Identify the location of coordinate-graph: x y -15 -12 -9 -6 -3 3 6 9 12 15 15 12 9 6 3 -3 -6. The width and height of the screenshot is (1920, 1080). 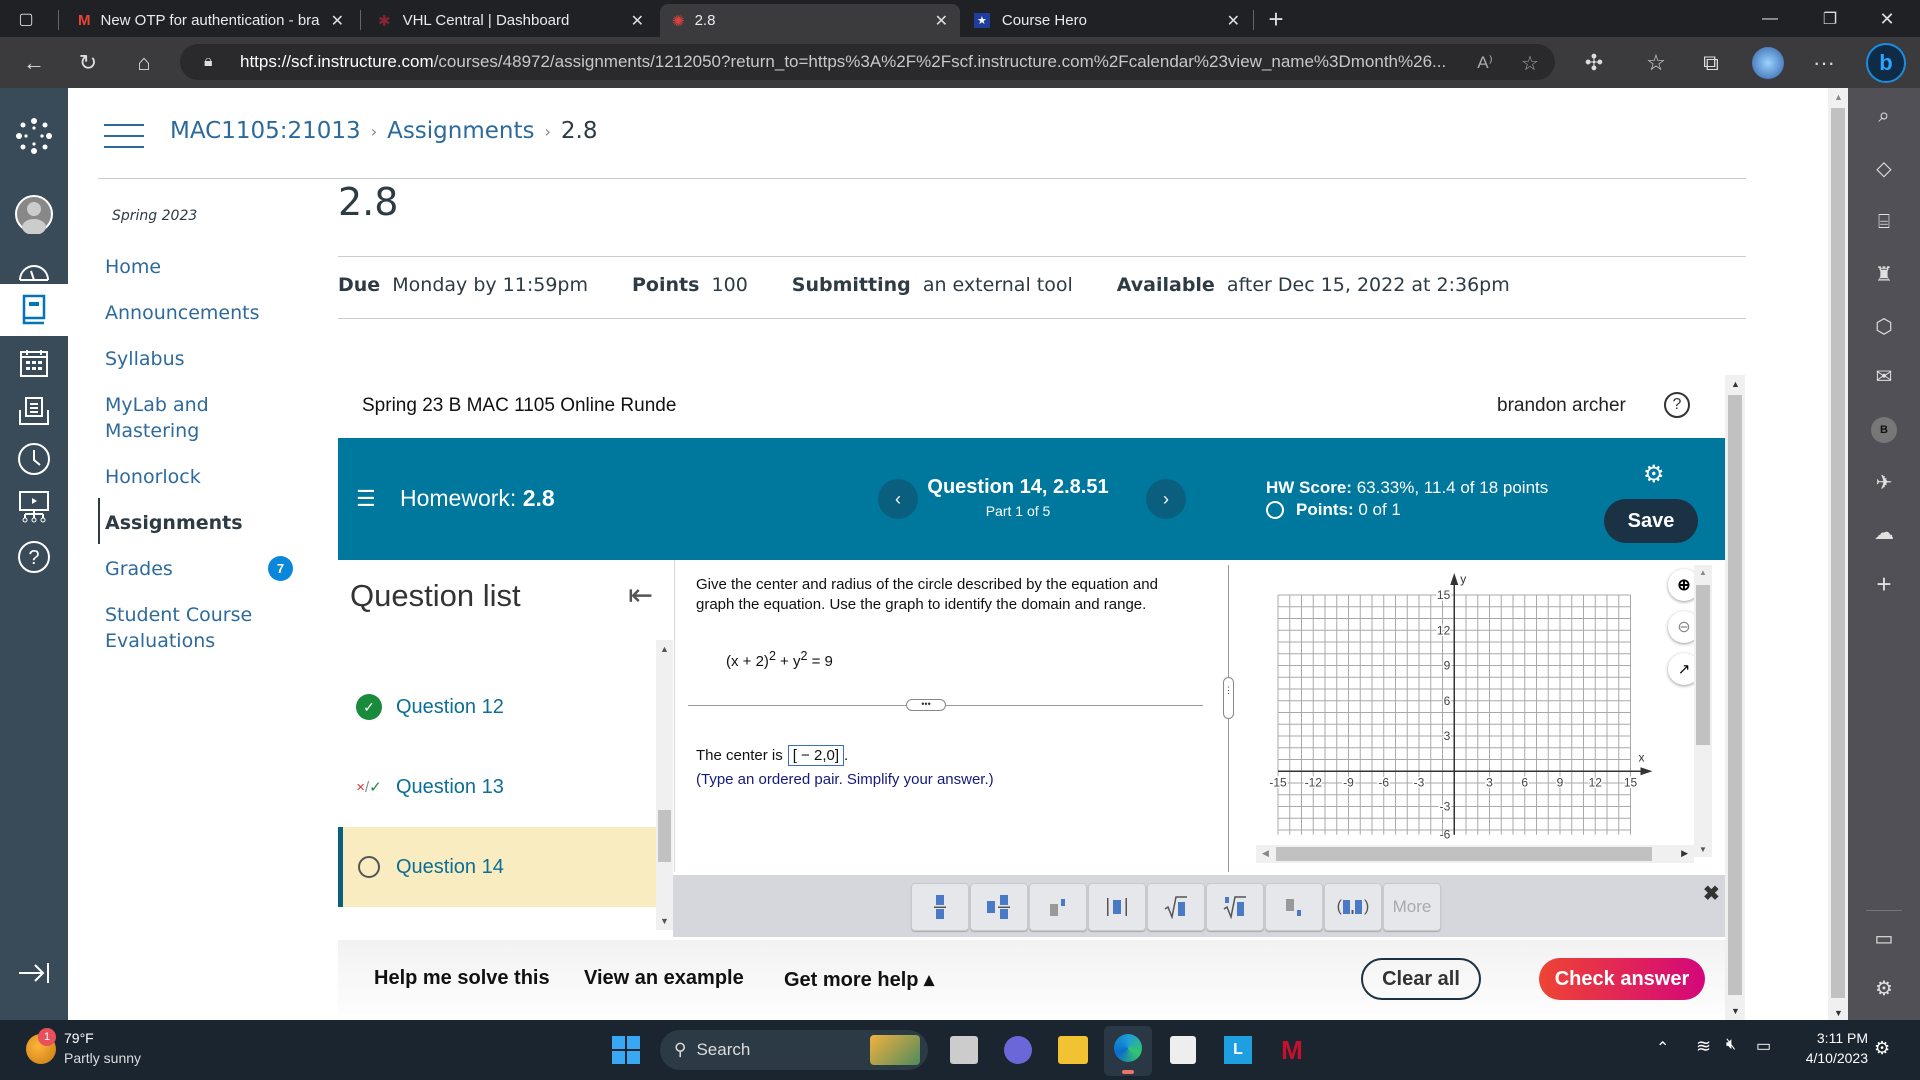
(1485, 715).